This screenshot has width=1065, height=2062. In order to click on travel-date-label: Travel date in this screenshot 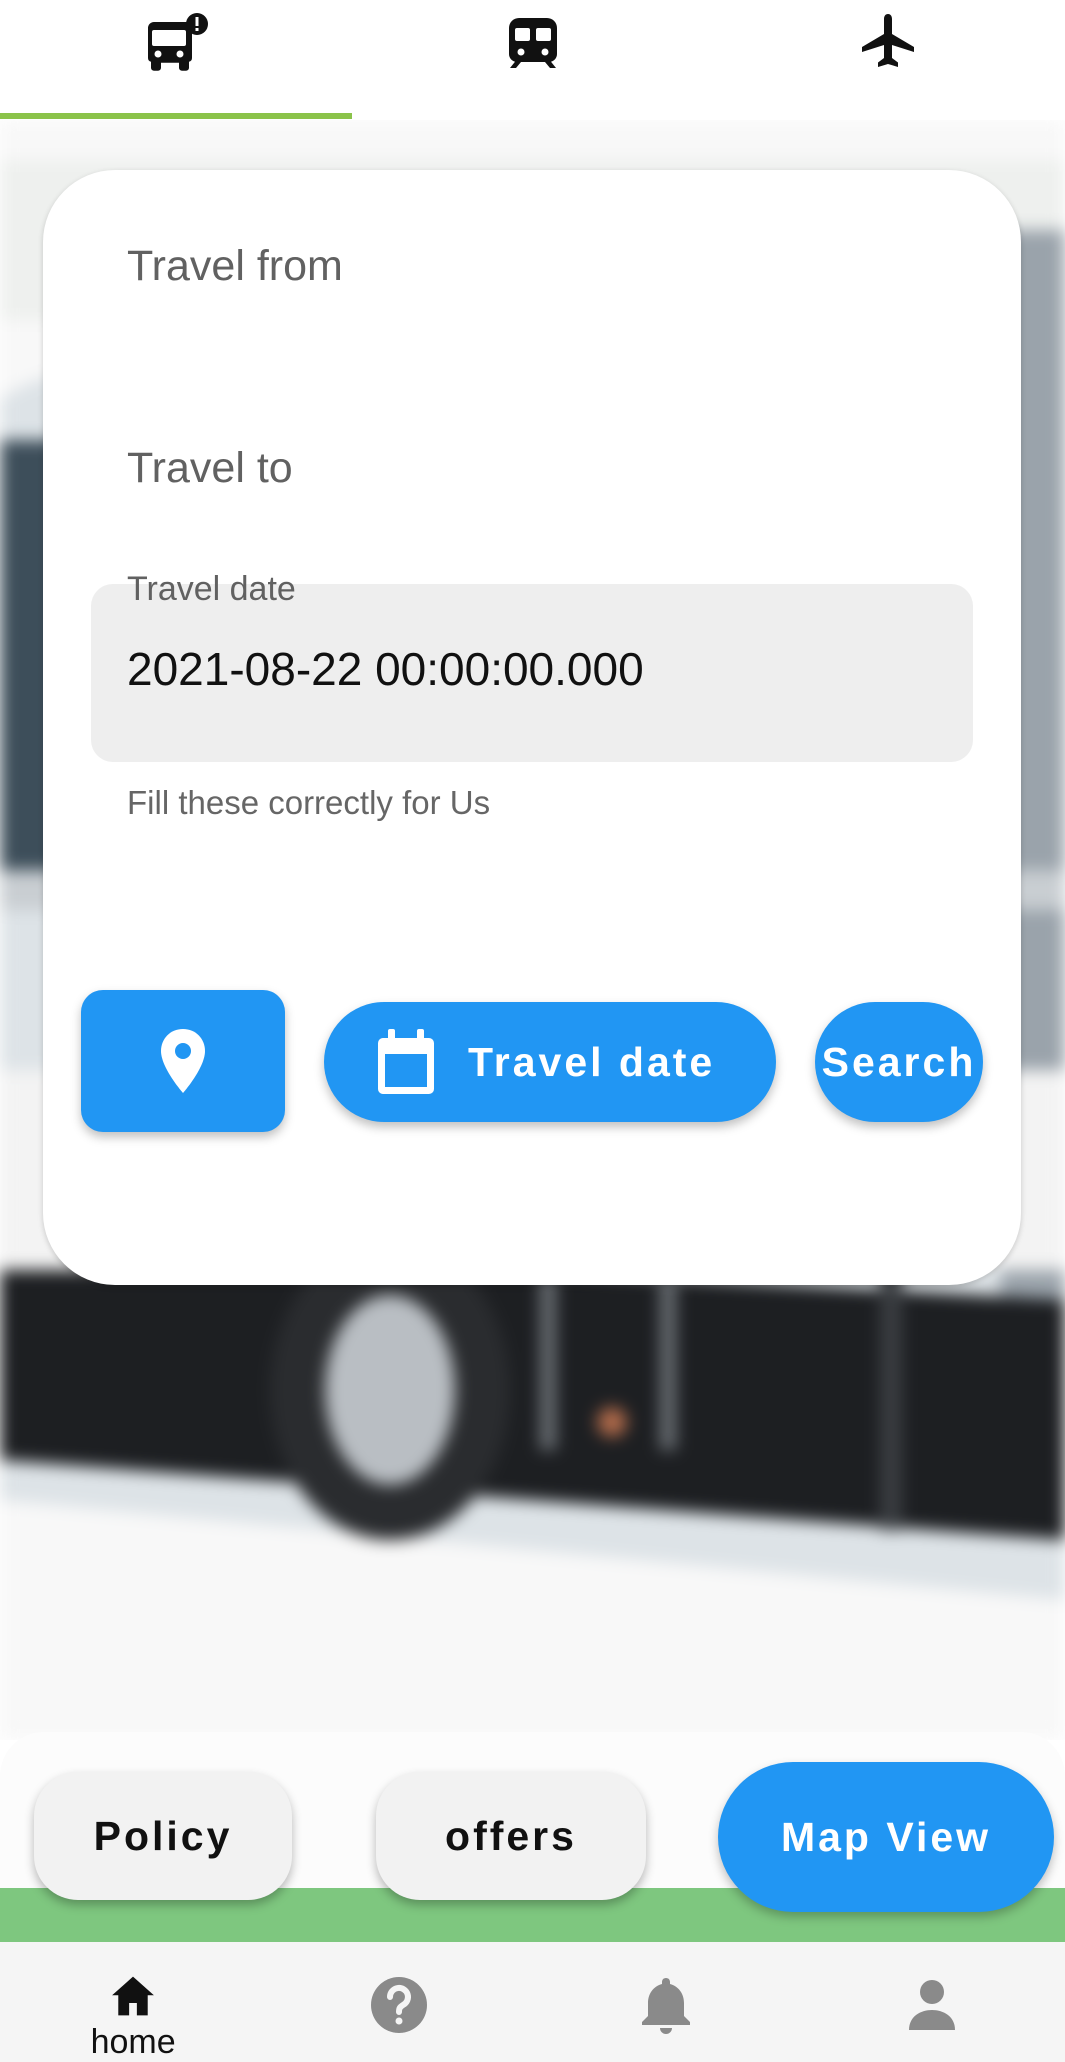, I will do `click(211, 589)`.